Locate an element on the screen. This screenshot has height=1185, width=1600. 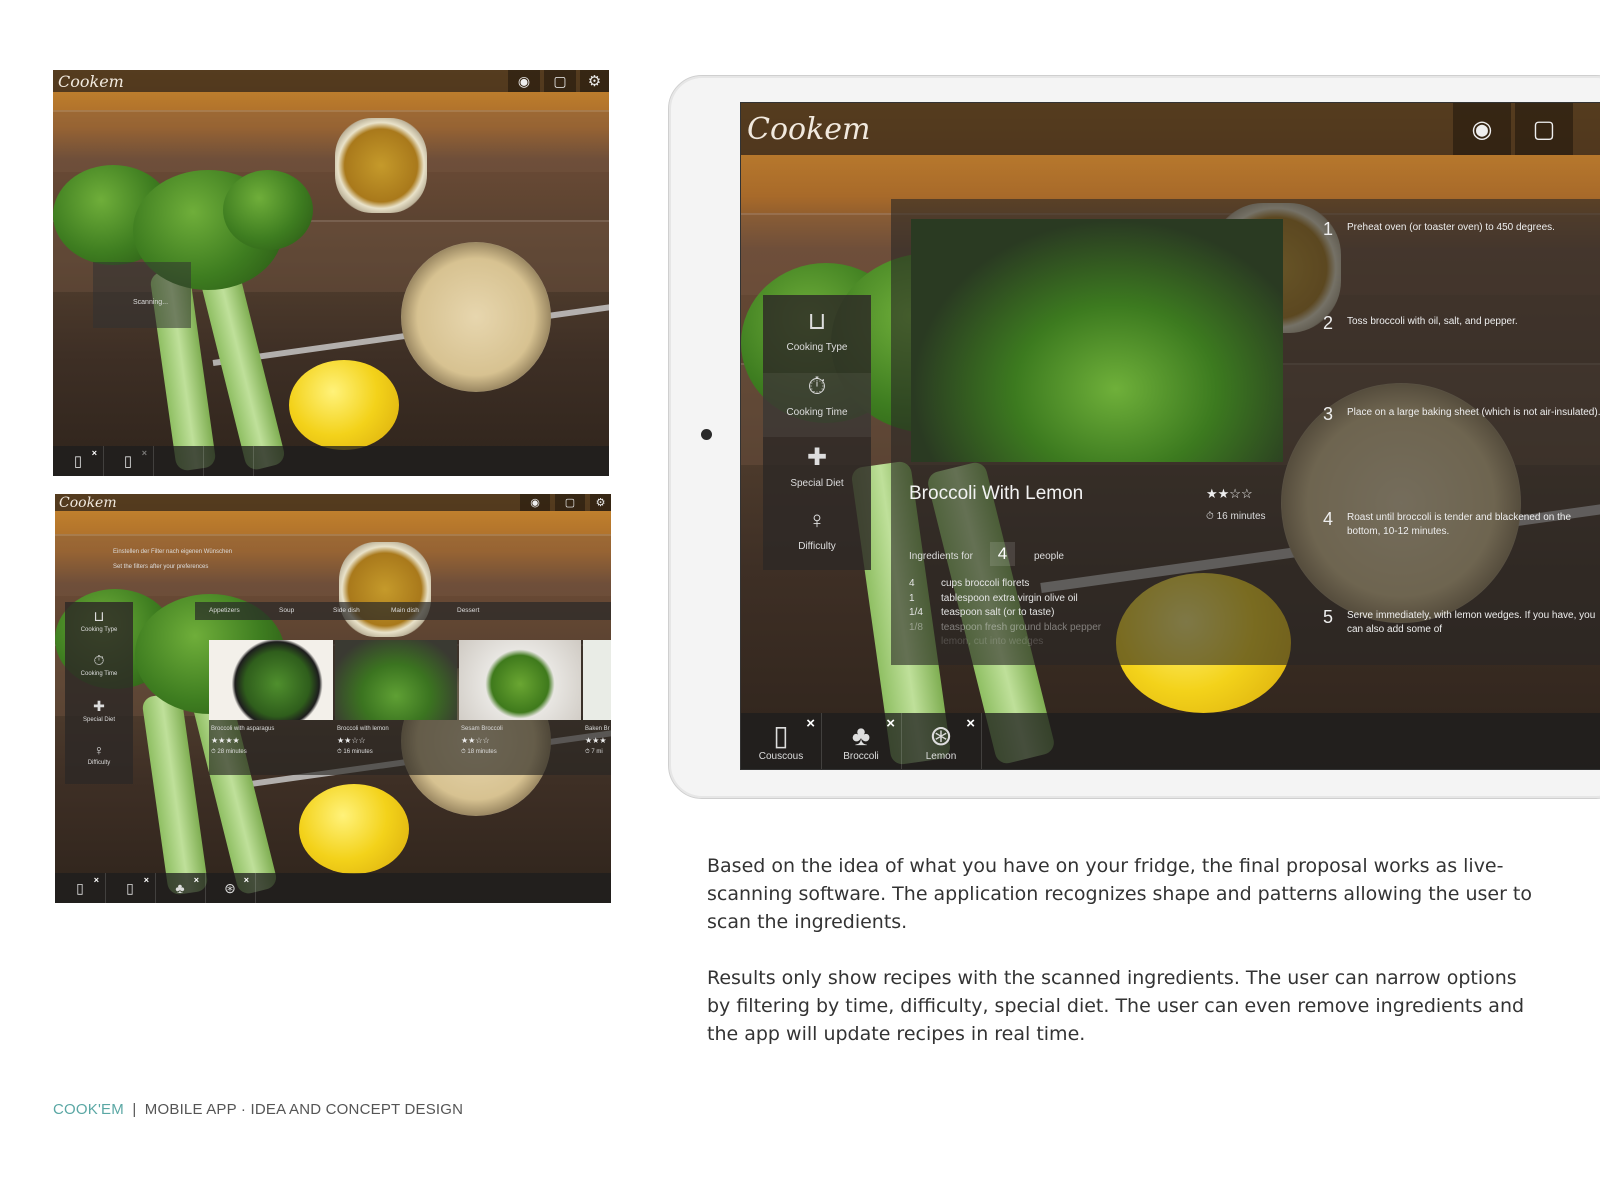
recipe-title: Broccoli With Lemon is located at coordinates (996, 493).